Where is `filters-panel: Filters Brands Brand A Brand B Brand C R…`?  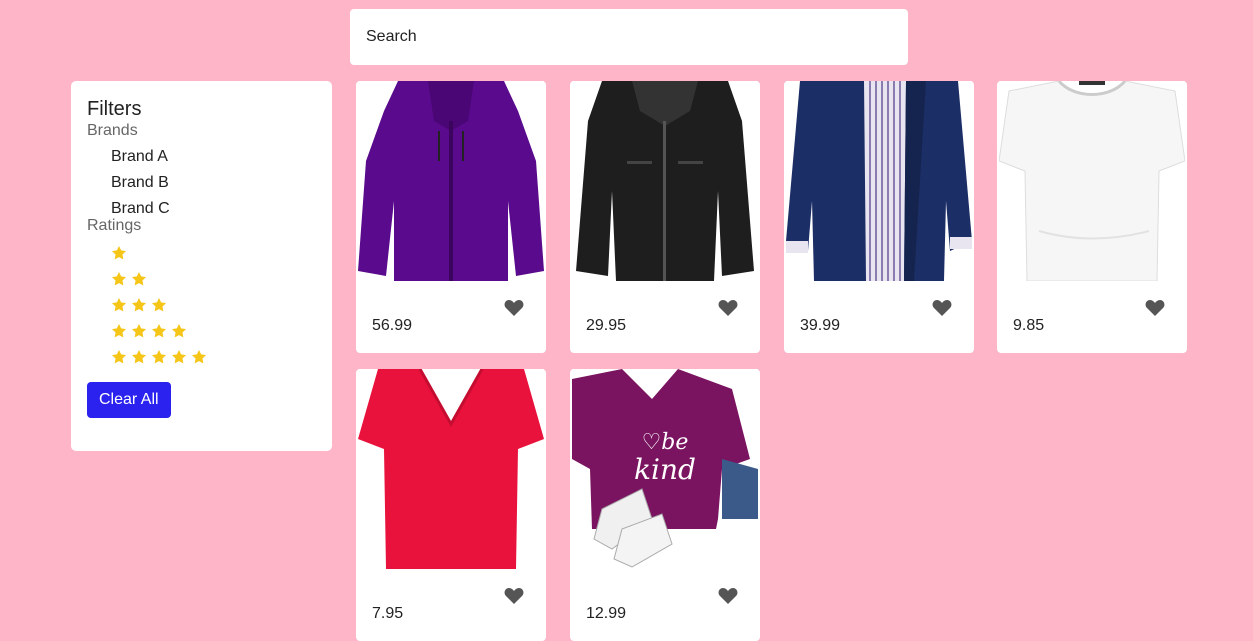 filters-panel: Filters Brands Brand A Brand B Brand C R… is located at coordinates (201, 266).